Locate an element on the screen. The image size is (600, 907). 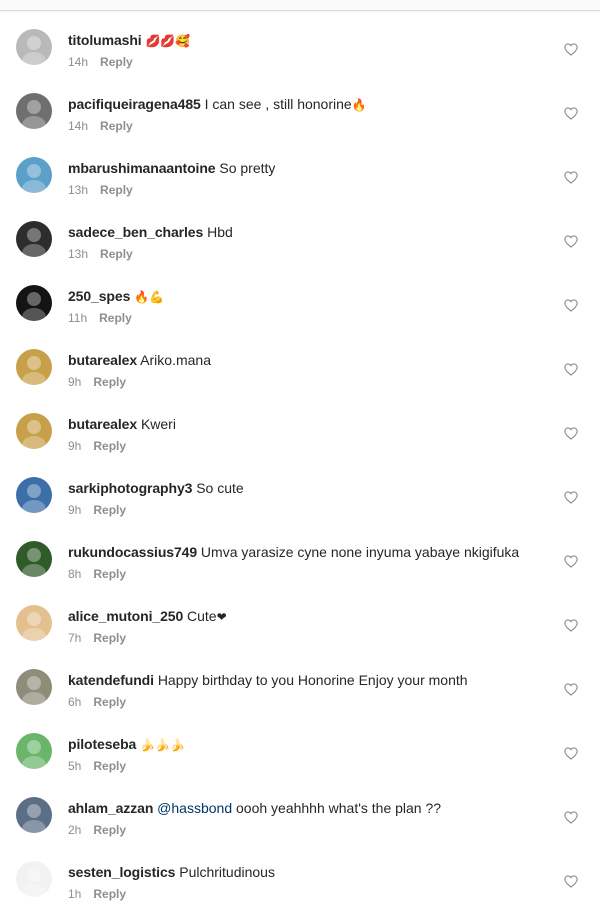
comment-username: 250_spes is located at coordinates (99, 296).